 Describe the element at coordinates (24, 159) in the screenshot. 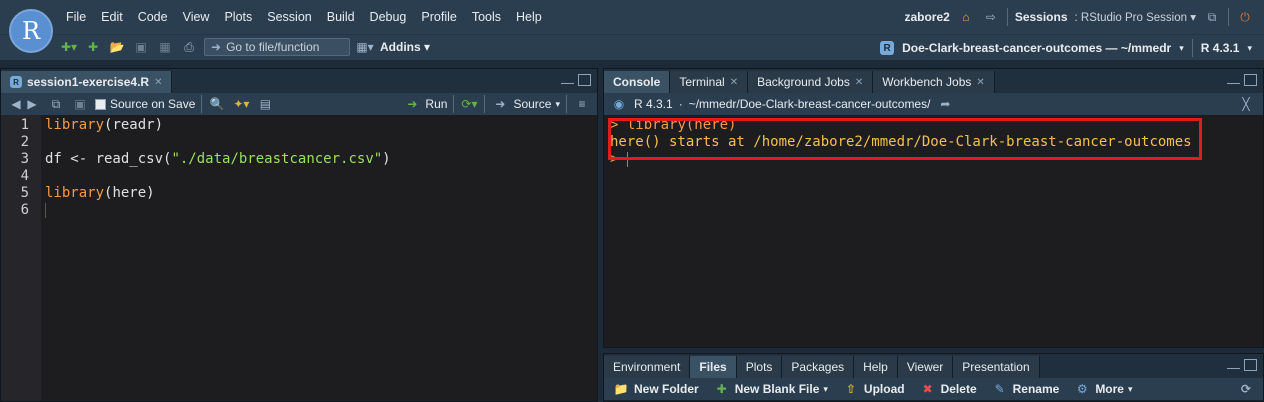

I see `line-number: 3` at that location.